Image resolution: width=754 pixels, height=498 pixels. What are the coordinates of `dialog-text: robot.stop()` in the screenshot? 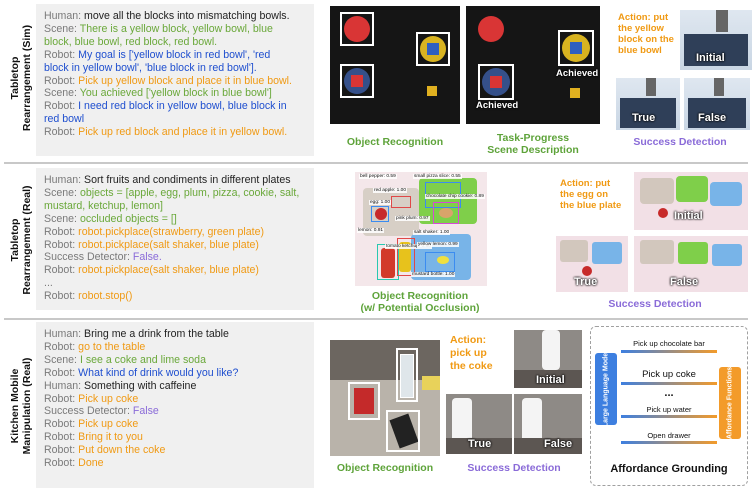 It's located at (105, 296).